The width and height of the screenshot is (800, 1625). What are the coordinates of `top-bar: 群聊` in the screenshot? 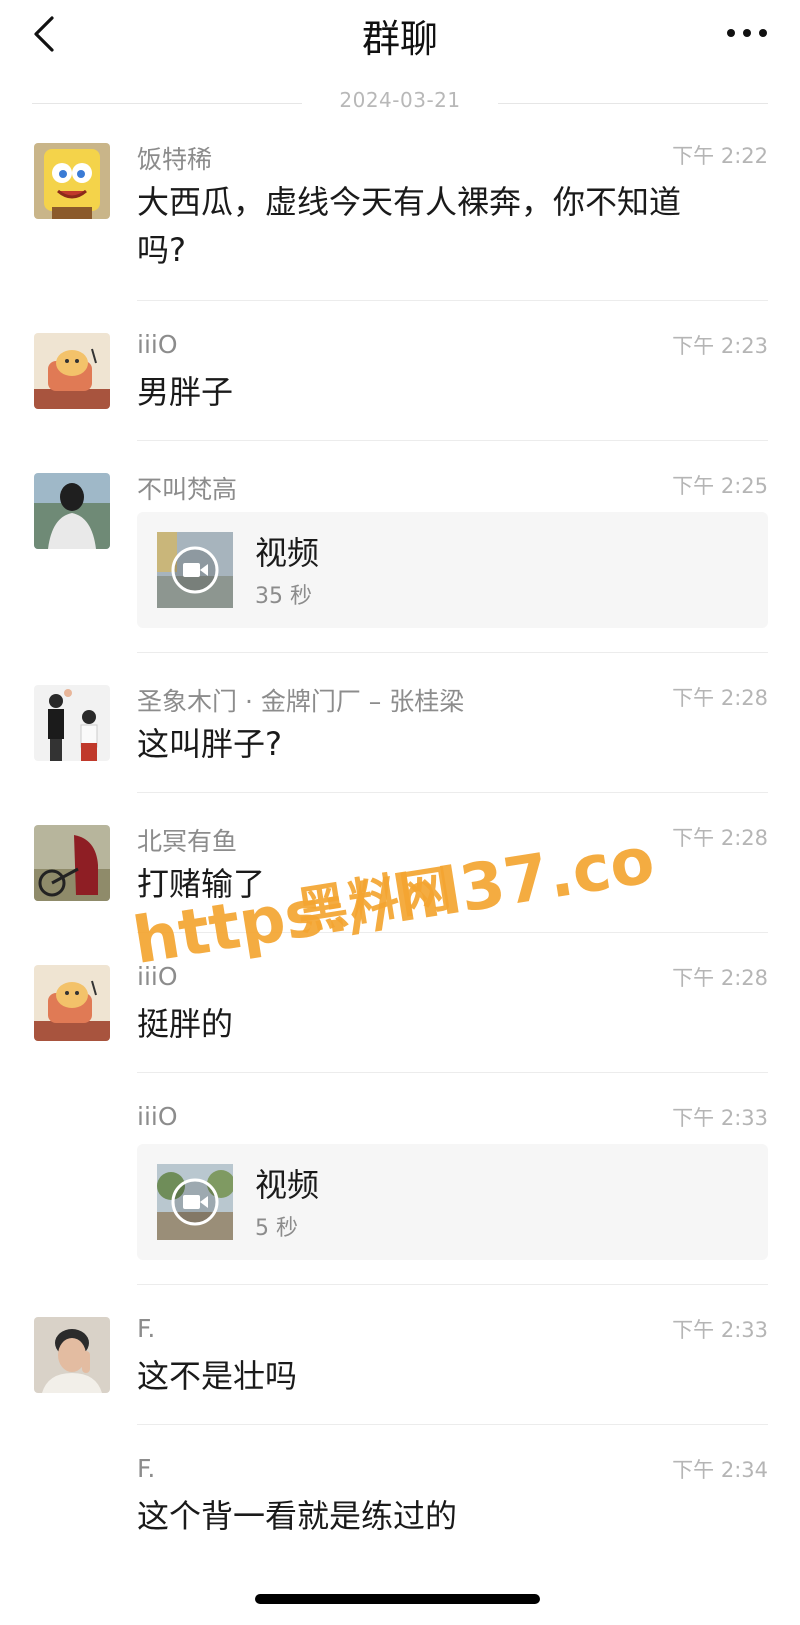 It's located at (400, 35).